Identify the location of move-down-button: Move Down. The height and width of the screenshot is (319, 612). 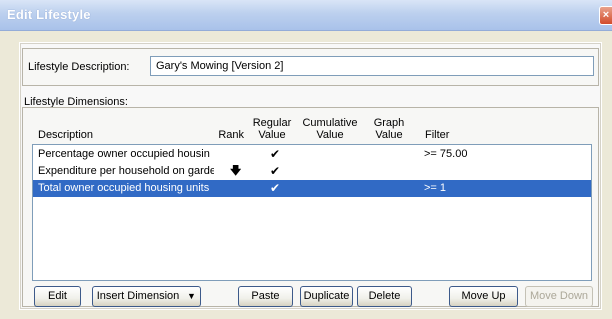
(559, 296).